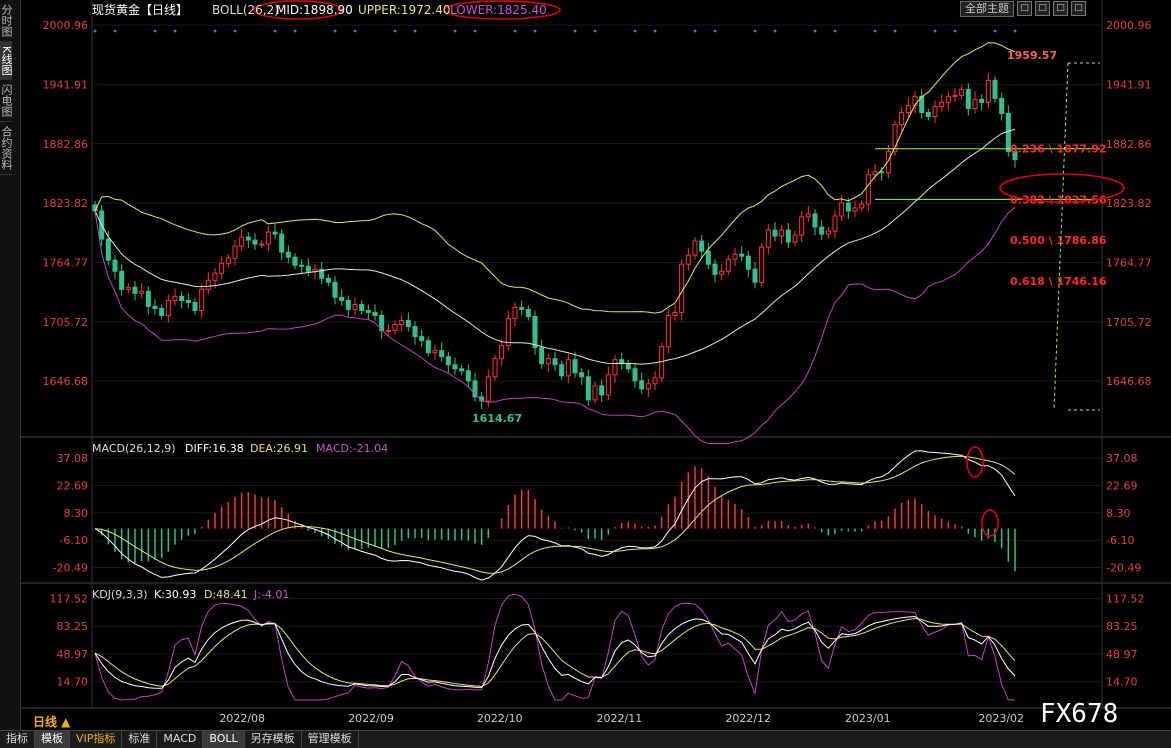  Describe the element at coordinates (6, 149) in the screenshot. I see `tab-contract-info: 合约资料` at that location.